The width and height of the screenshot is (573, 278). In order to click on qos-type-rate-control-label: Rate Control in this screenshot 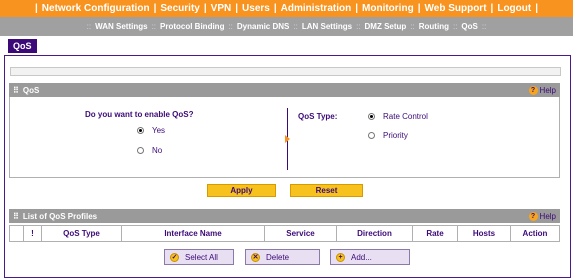, I will do `click(405, 116)`.